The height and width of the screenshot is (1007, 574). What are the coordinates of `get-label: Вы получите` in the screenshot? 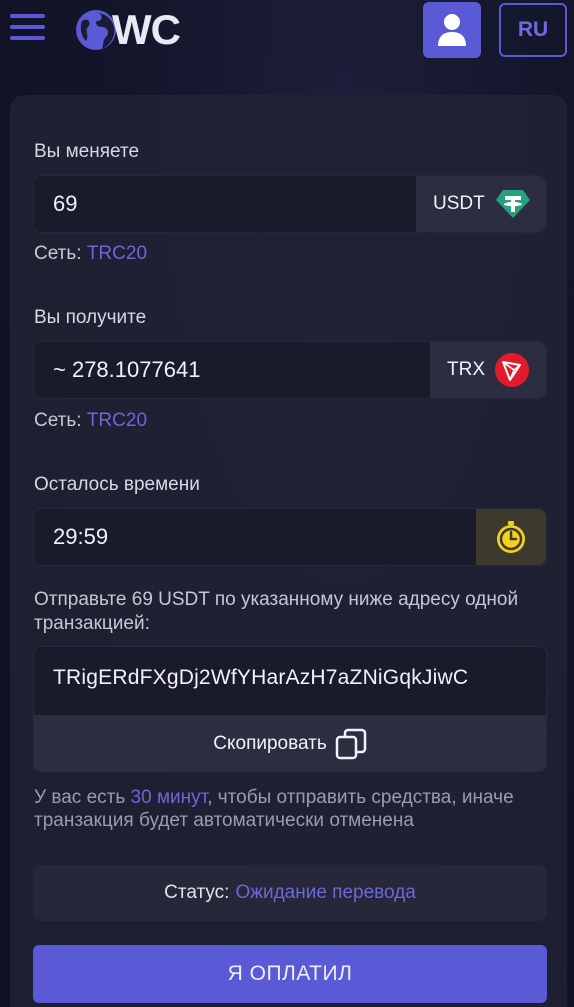 It's located at (90, 317).